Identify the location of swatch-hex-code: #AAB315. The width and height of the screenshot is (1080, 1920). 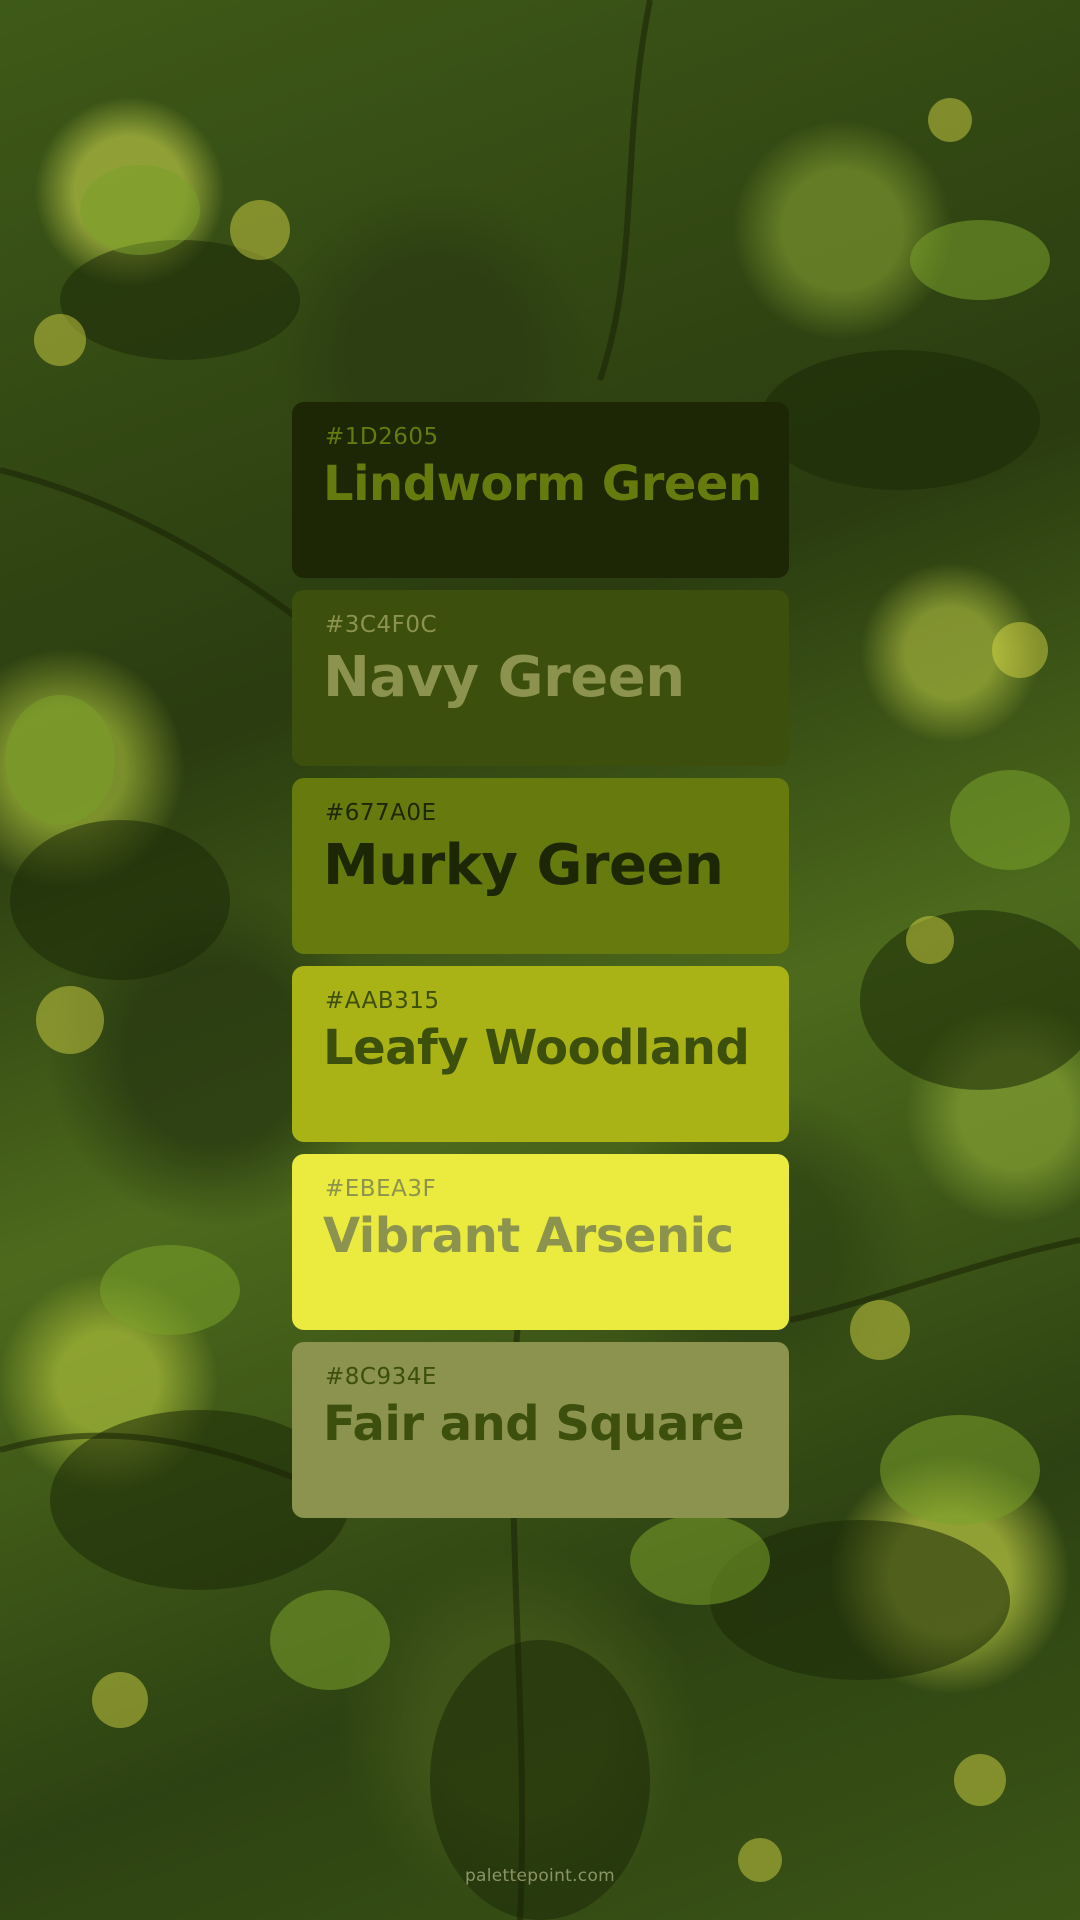
(382, 1001).